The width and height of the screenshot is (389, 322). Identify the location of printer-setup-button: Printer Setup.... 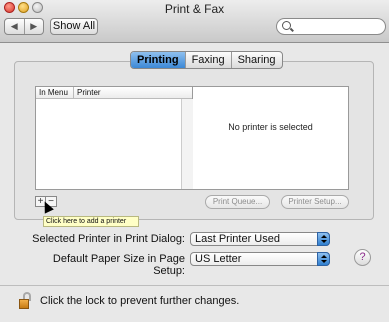
(315, 202).